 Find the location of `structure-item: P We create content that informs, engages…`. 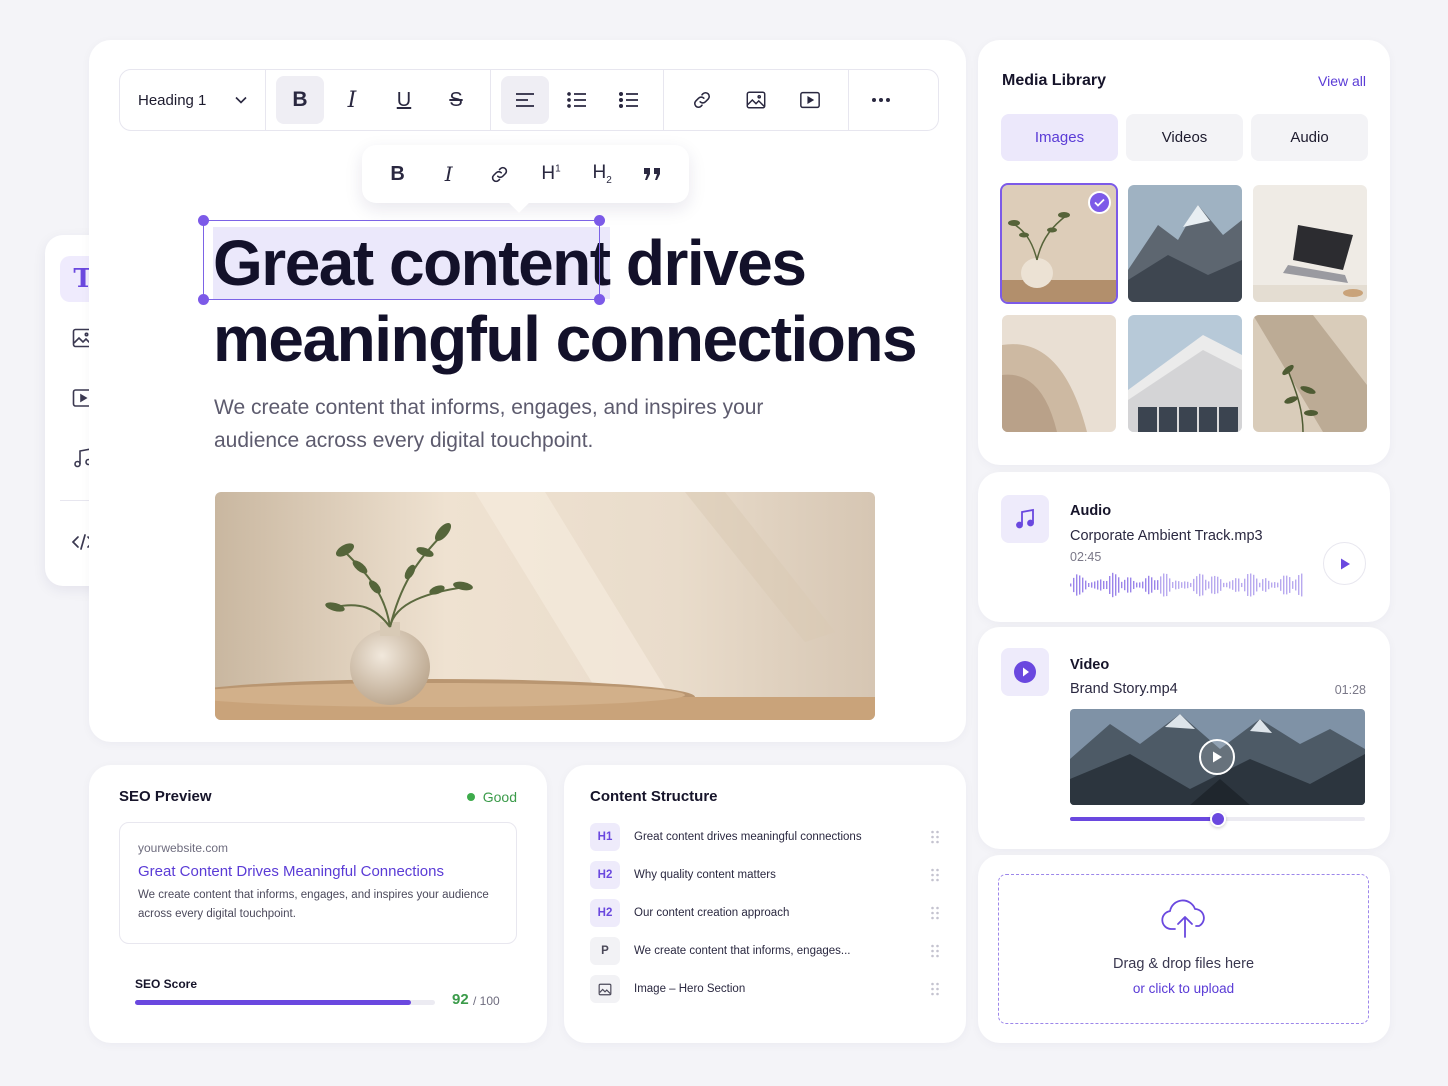

structure-item: P We create content that informs, engages… is located at coordinates (765, 951).